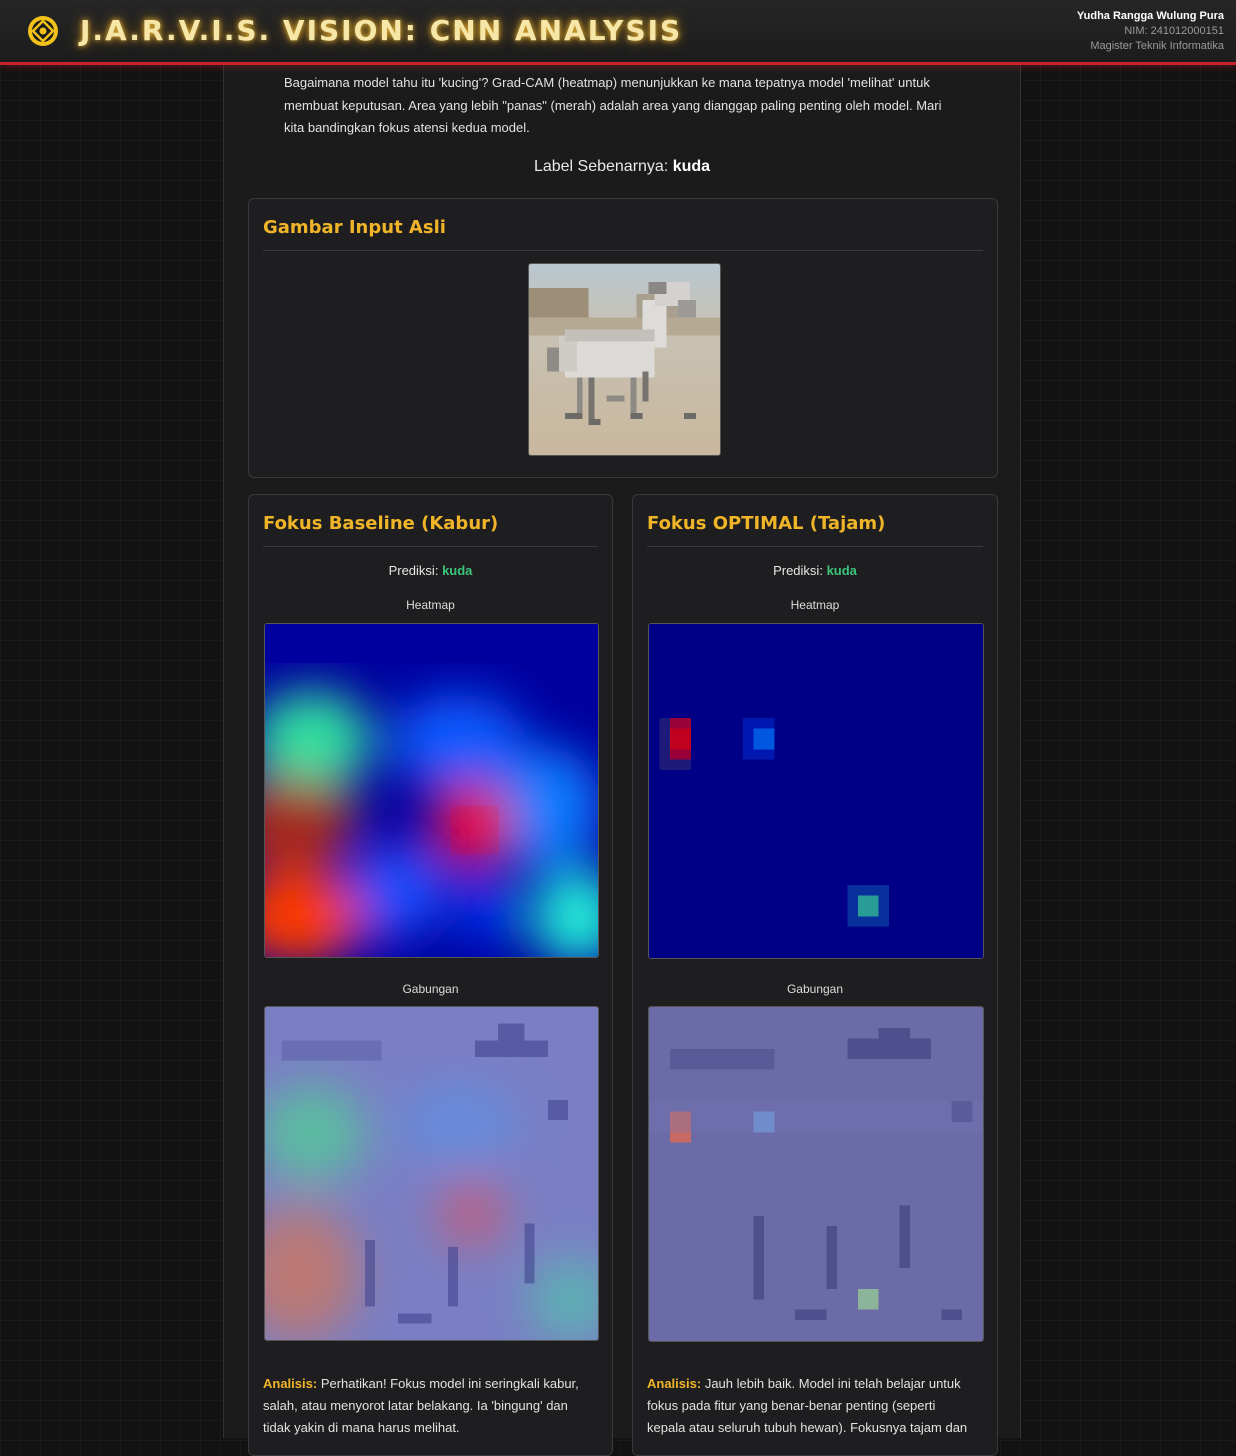  I want to click on user-nim: NIM: 241012000151, so click(1174, 31).